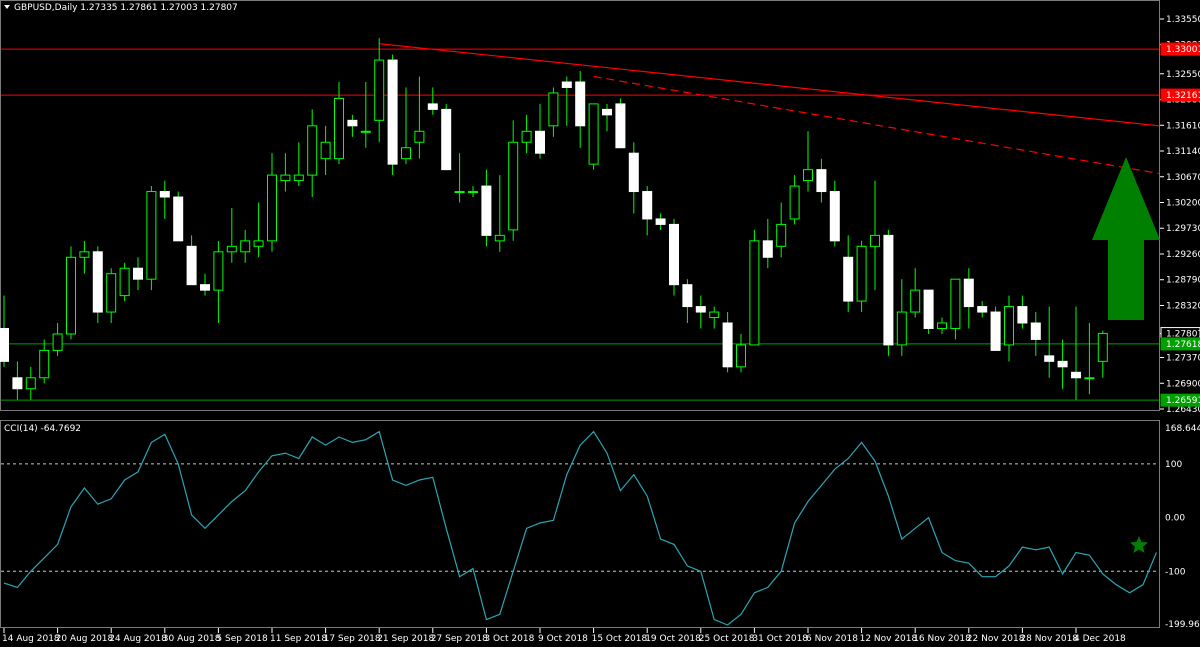 This screenshot has height=647, width=1200. What do you see at coordinates (405, 639) in the screenshot?
I see `time-axis-label: 21 Sep 2018` at bounding box center [405, 639].